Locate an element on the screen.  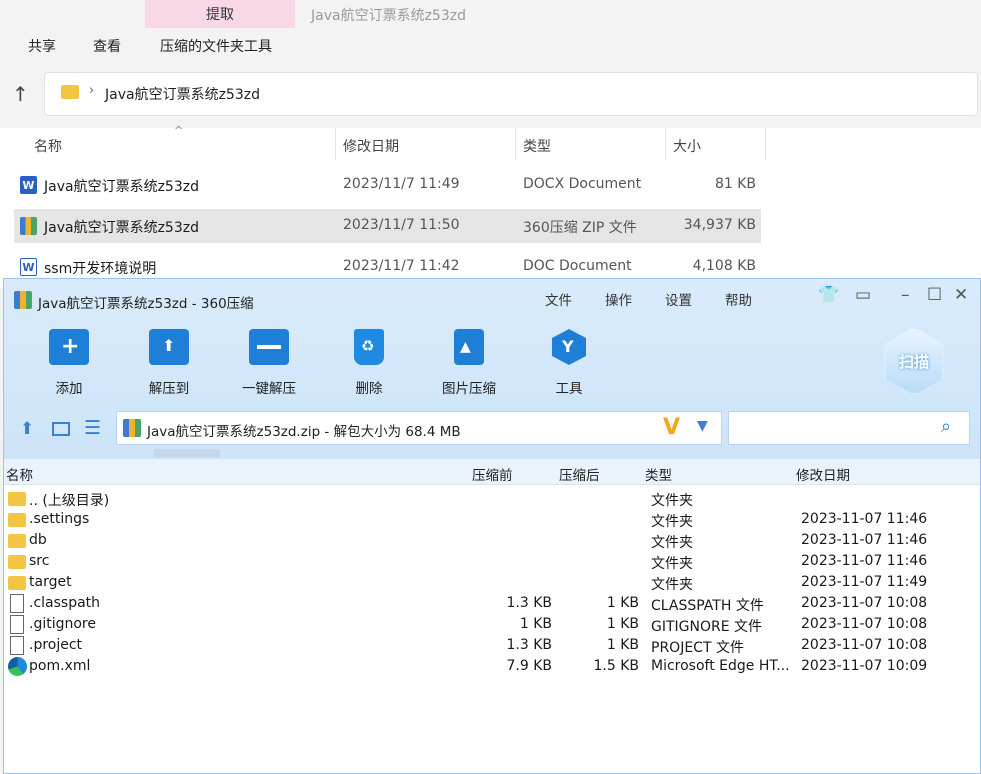
v-logo-icon: V is located at coordinates (671, 427).